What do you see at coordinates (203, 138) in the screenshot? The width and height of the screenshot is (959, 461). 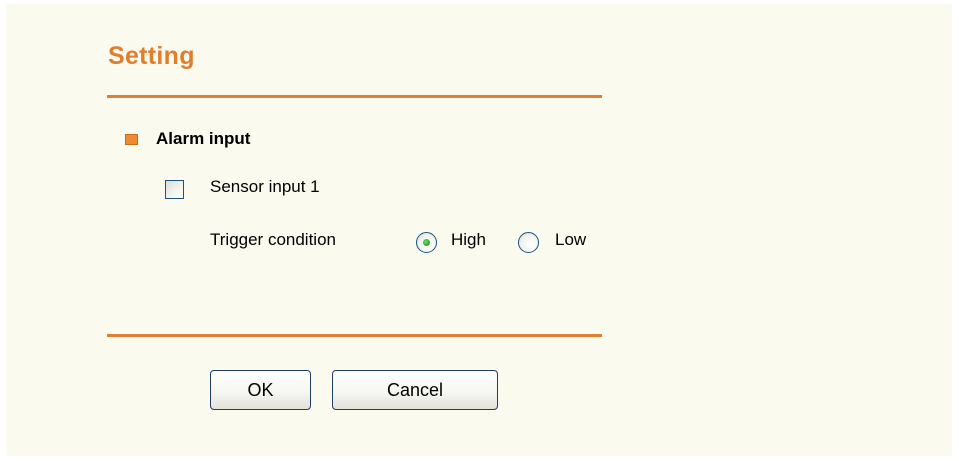 I see `section-title: Alarm input` at bounding box center [203, 138].